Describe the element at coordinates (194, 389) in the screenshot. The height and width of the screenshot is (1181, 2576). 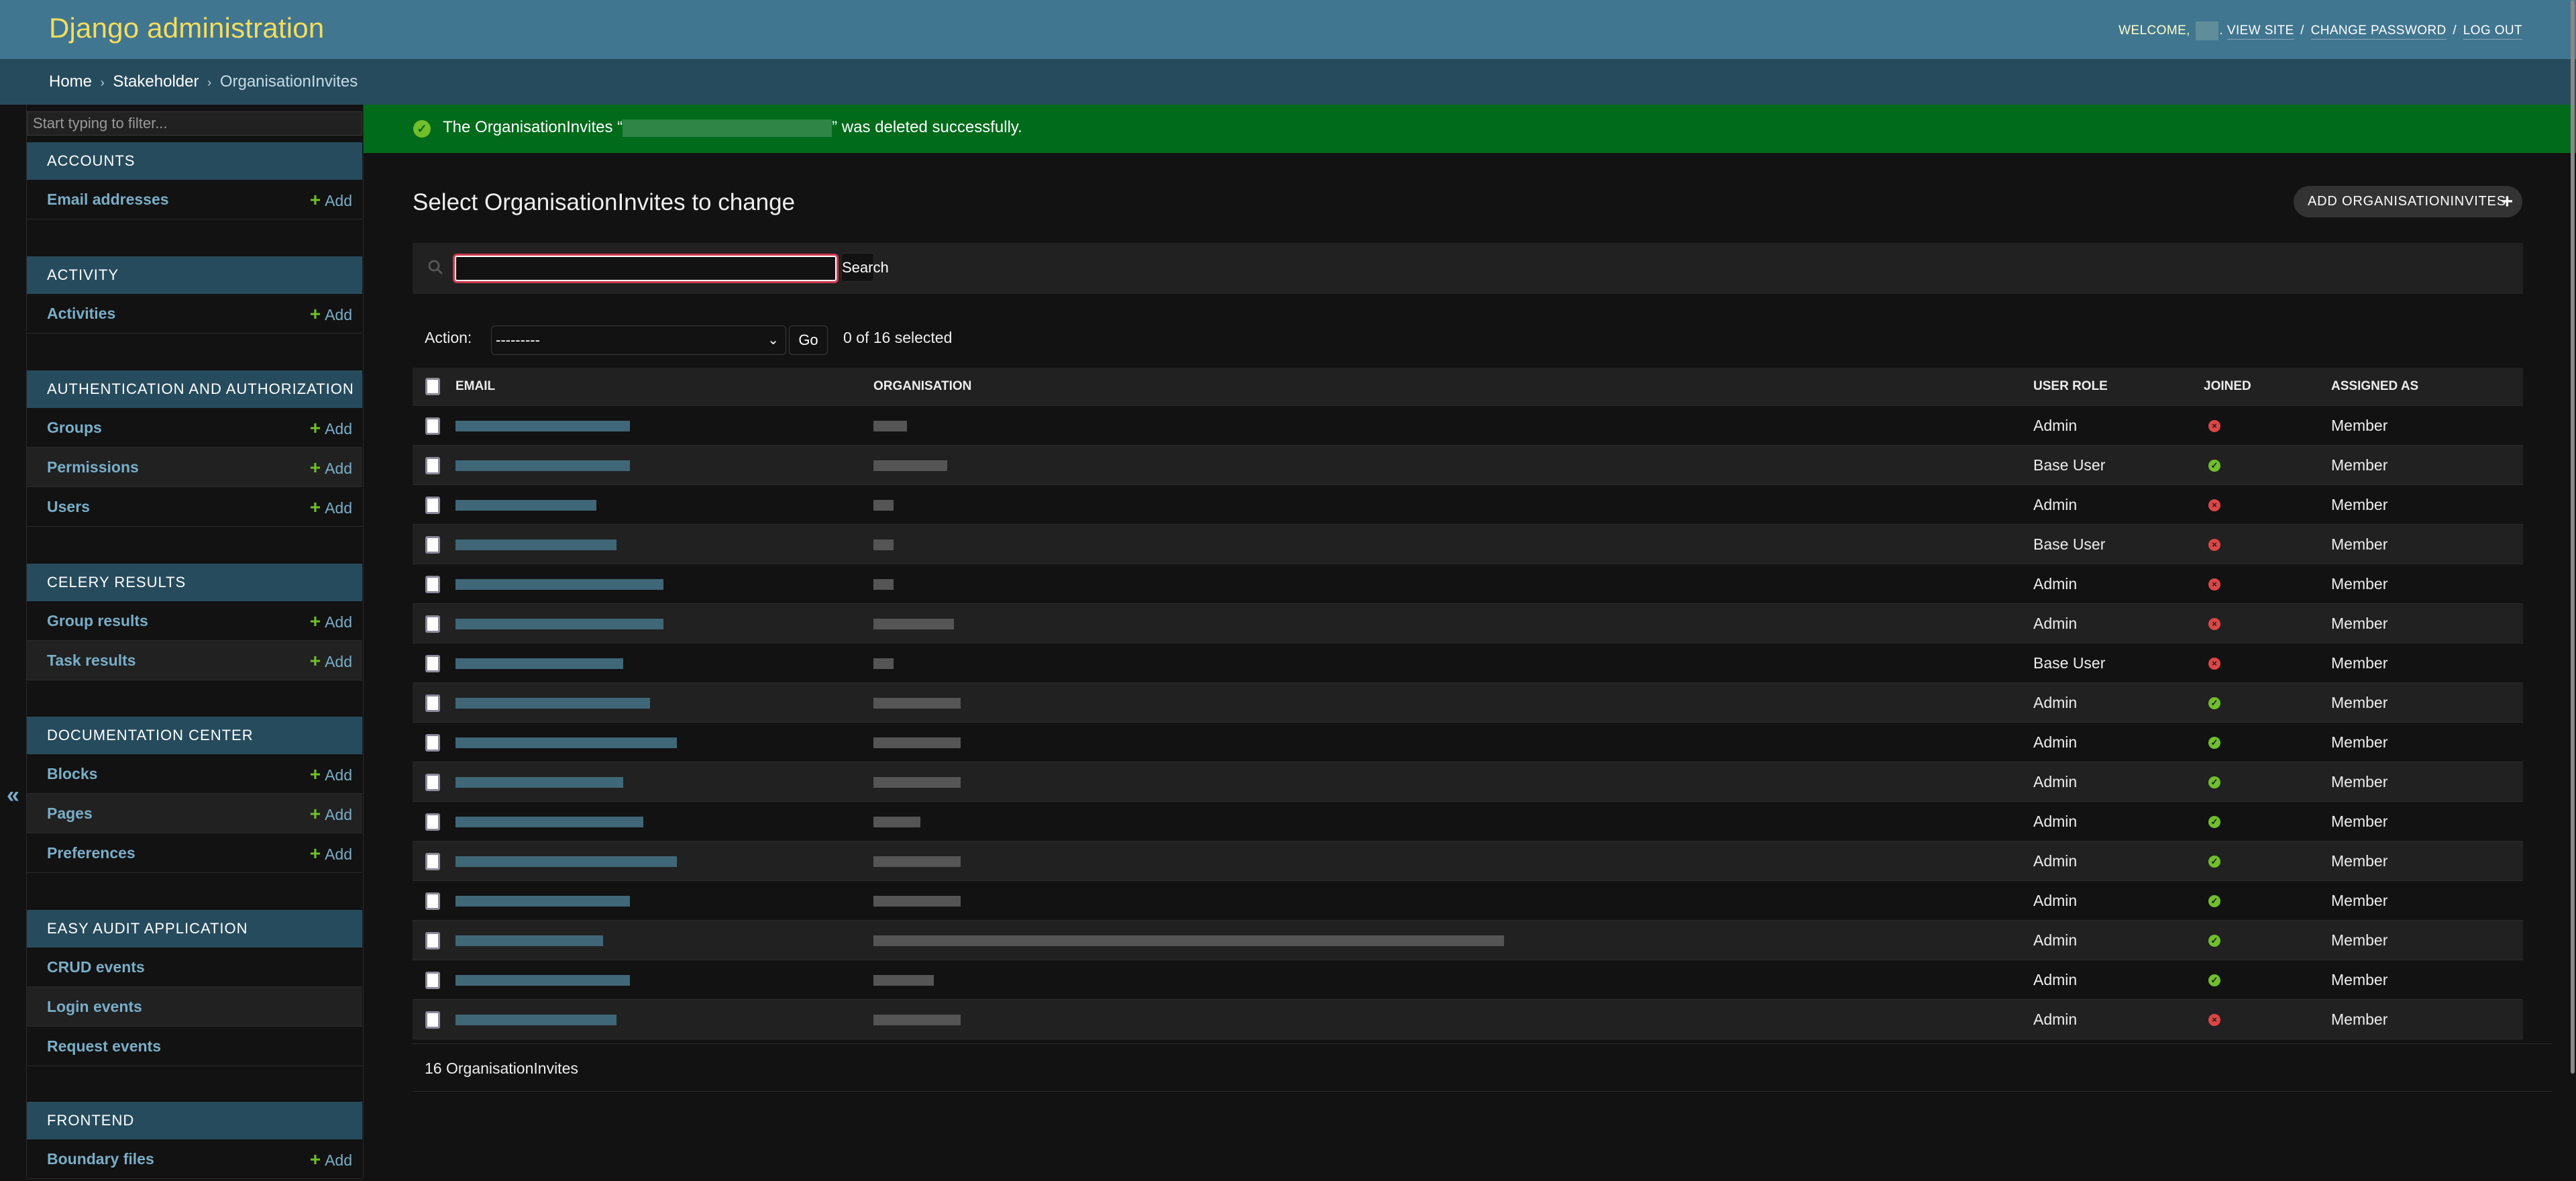
I see `sidebar-module-caption: Authentication and Authorization` at that location.